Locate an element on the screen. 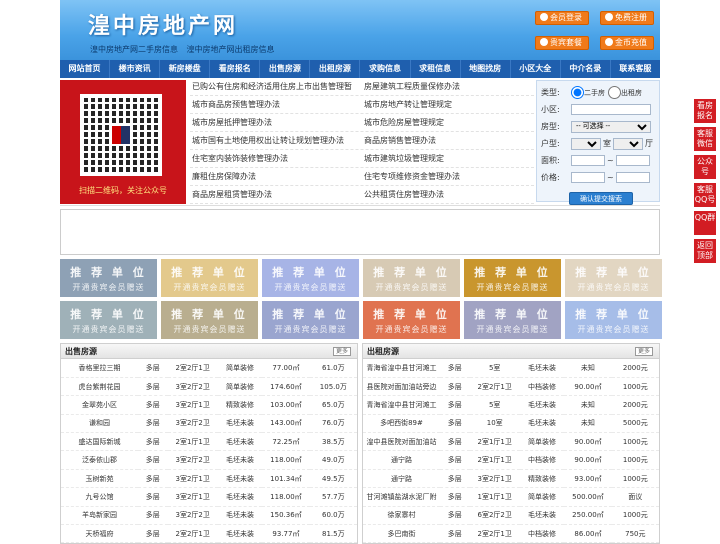 The image size is (720, 544). listing-name-cell: 甘河滩镇盐湖水泥厂附 is located at coordinates (401, 497).